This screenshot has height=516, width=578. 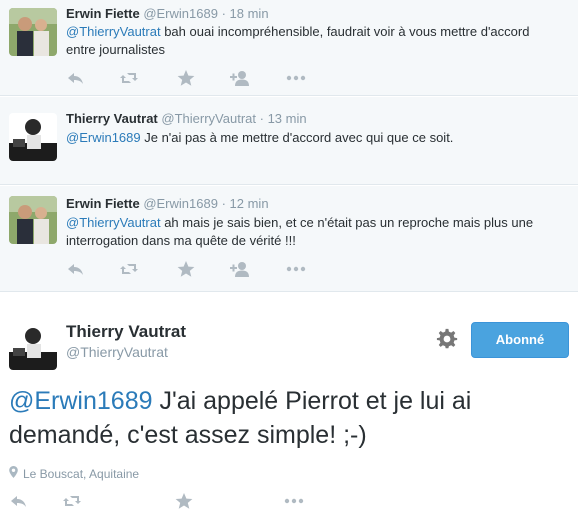 What do you see at coordinates (287, 118) in the screenshot?
I see `timestamp: 13 min` at bounding box center [287, 118].